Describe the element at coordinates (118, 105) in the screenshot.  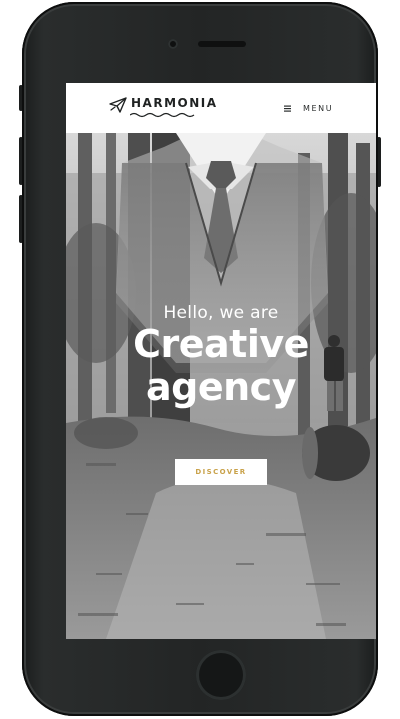
I see `paper-plane-icon` at that location.